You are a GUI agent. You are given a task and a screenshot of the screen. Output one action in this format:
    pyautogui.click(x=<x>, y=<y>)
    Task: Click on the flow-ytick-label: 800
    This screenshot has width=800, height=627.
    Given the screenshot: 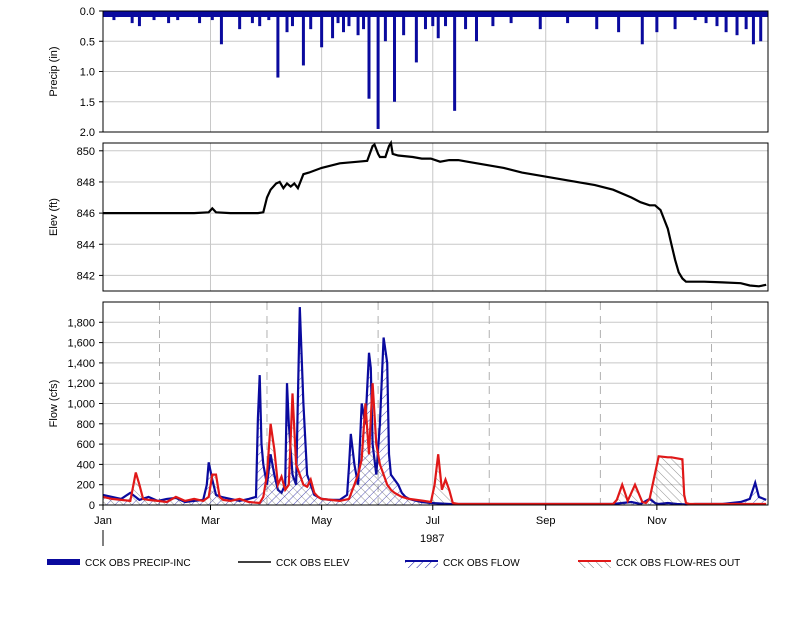 What is the action you would take?
    pyautogui.click(x=86, y=425)
    